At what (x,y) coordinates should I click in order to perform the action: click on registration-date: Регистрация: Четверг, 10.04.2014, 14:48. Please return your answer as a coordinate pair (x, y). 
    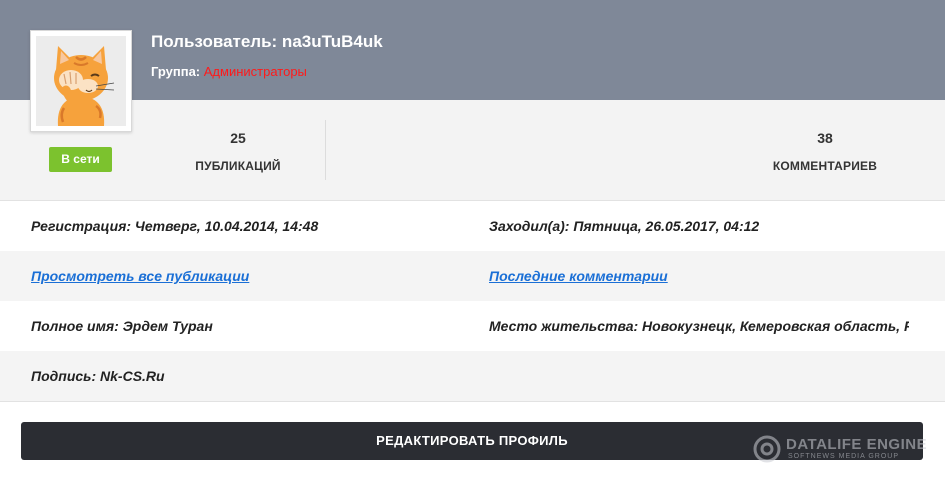
    Looking at the image, I should click on (175, 226).